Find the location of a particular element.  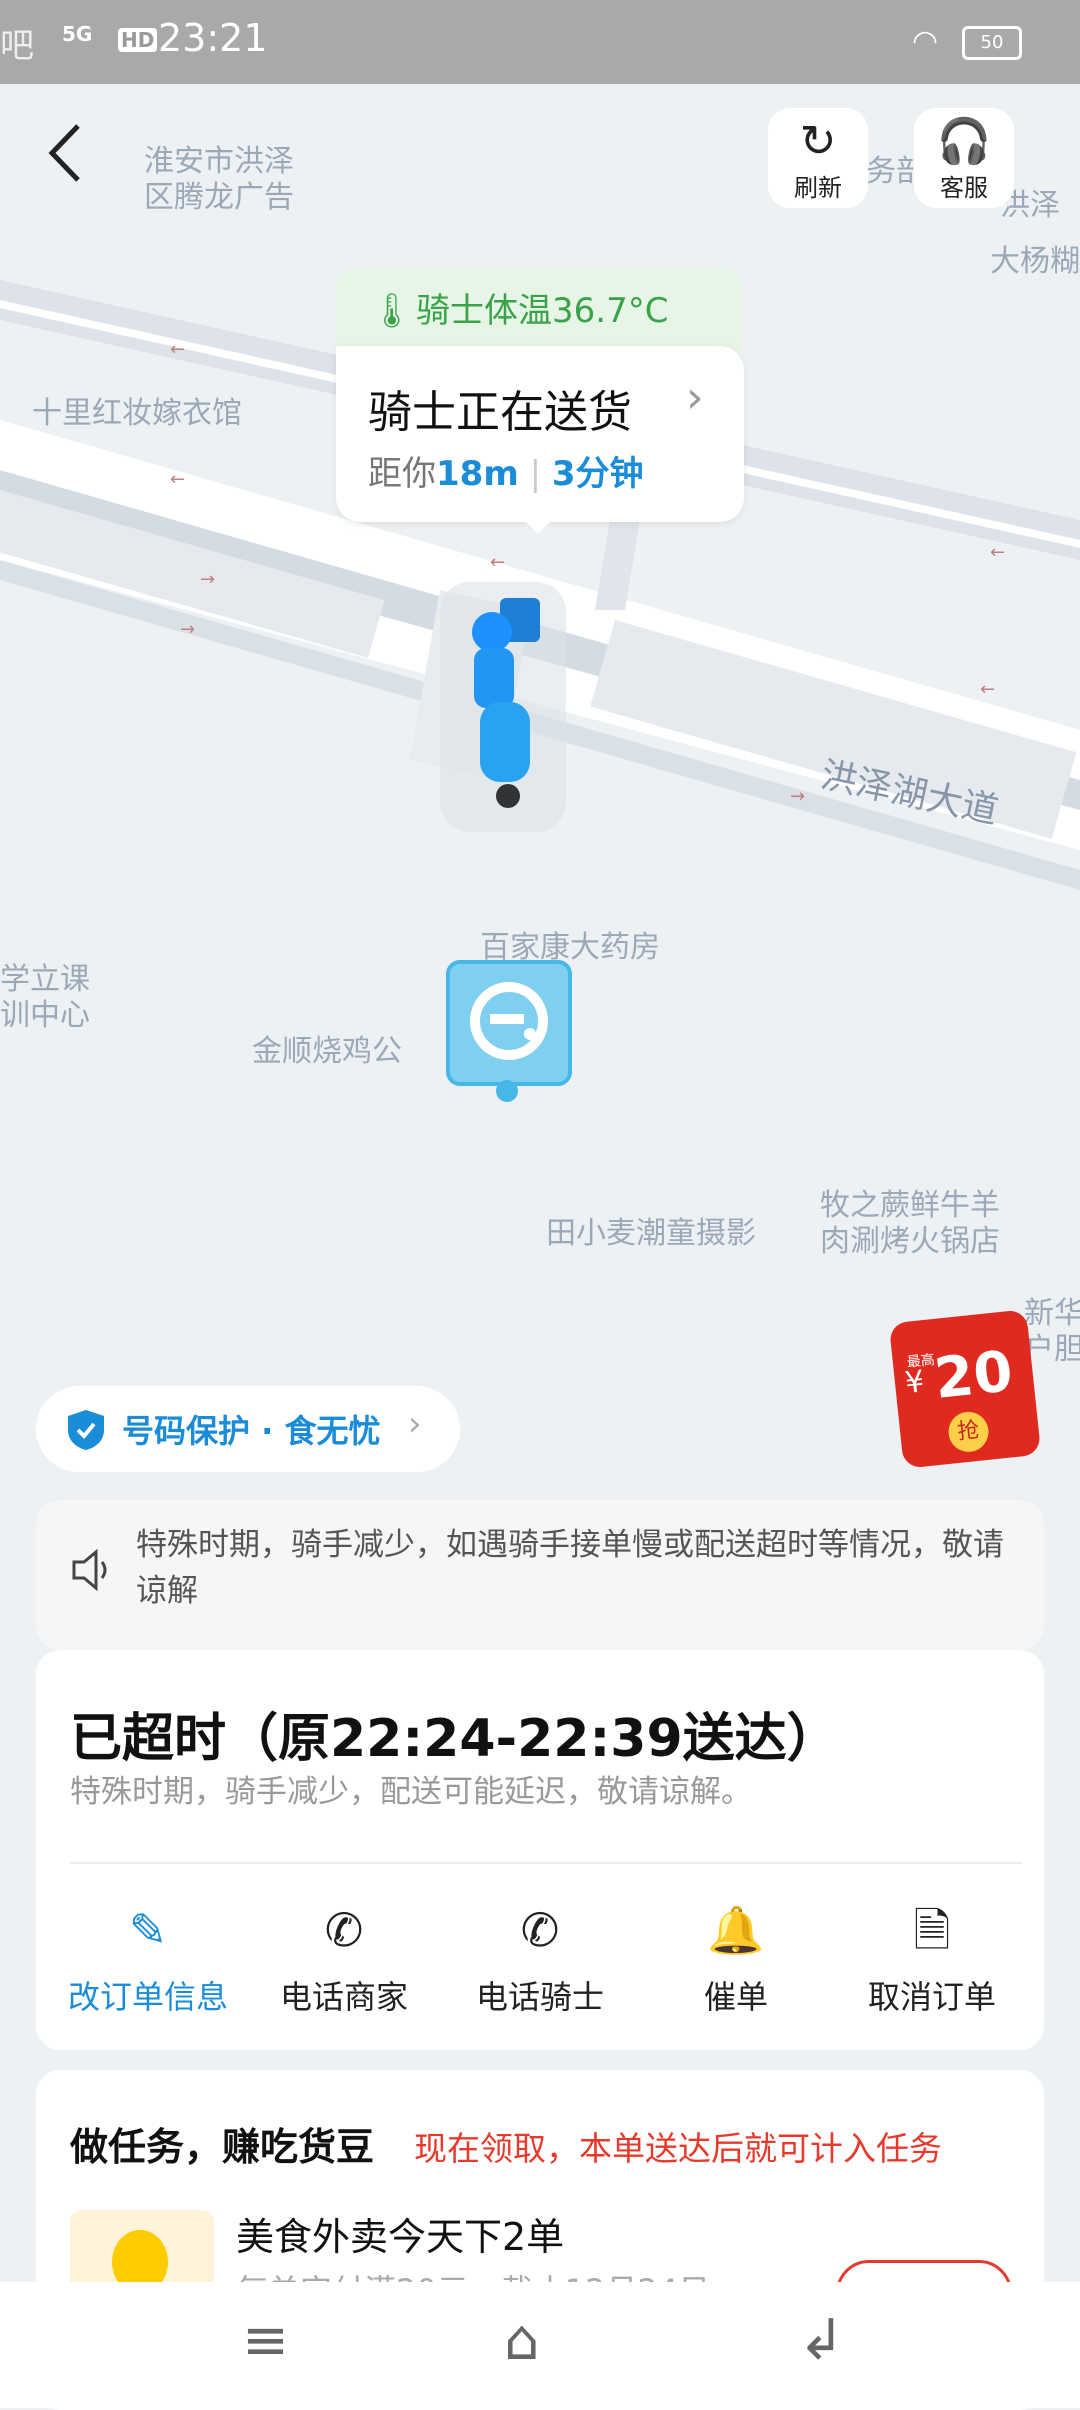

action-label: 取消订单 is located at coordinates (931, 1997).